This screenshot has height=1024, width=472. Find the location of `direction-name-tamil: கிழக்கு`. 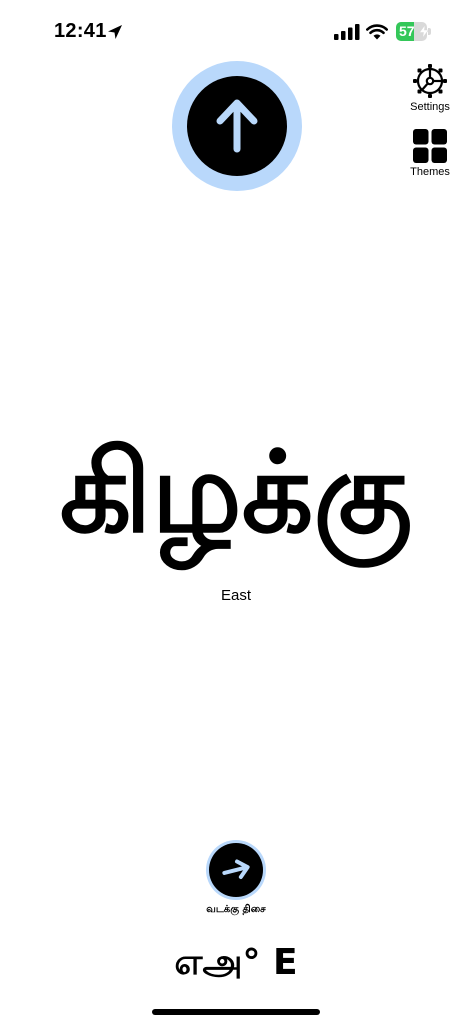

direction-name-tamil: கிழக்கு is located at coordinates (236, 493).